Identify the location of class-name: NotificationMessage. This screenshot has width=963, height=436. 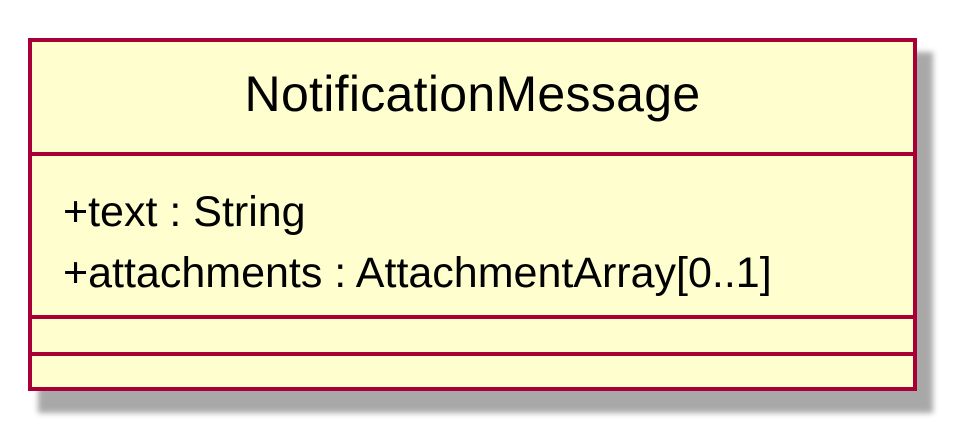
(472, 94).